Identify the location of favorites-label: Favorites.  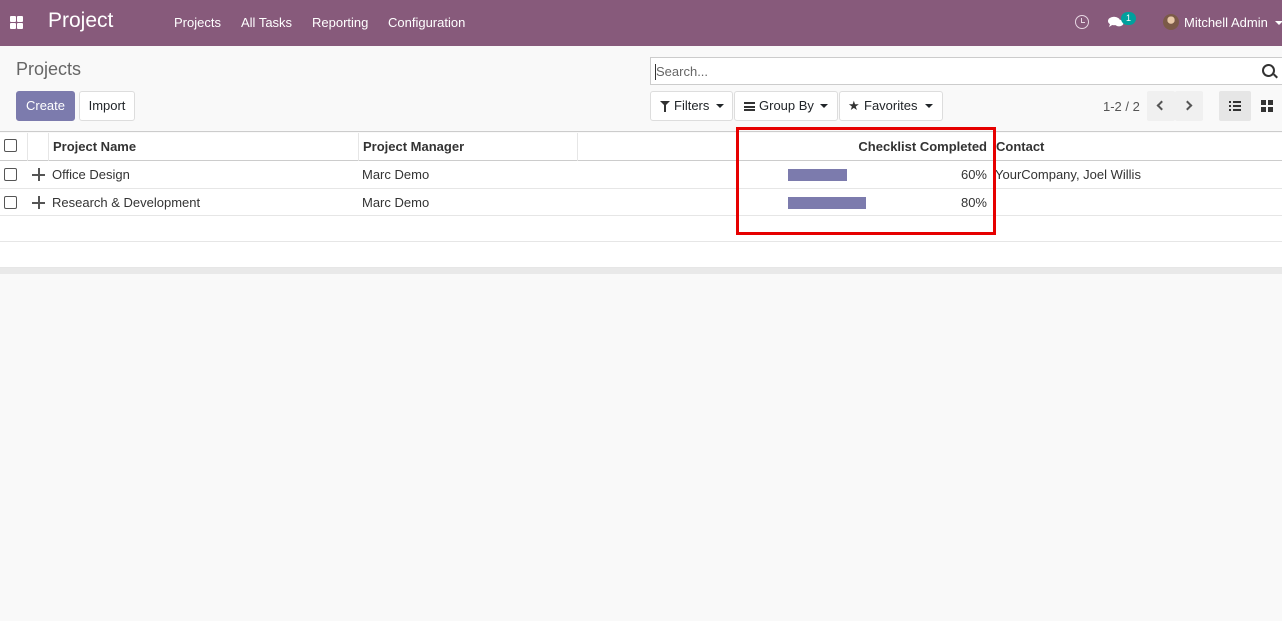
(891, 105).